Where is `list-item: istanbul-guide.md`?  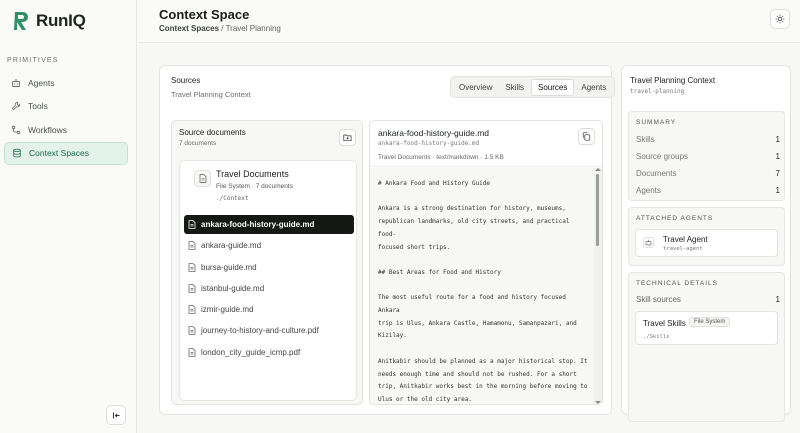
list-item: istanbul-guide.md is located at coordinates (269, 288).